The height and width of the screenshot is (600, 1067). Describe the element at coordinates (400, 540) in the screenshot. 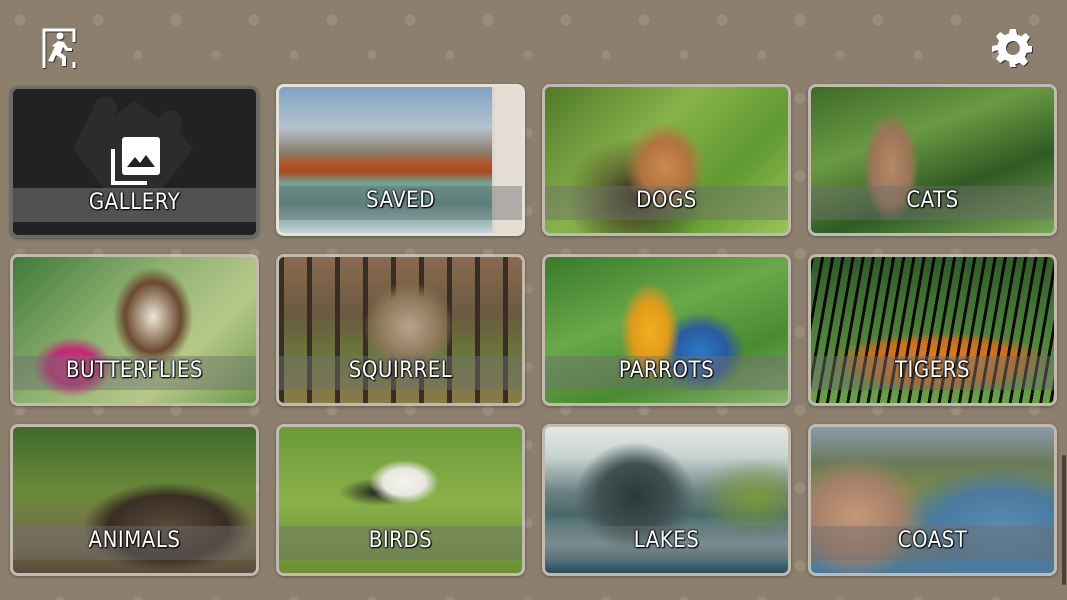

I see `category-label: BIRDS` at that location.